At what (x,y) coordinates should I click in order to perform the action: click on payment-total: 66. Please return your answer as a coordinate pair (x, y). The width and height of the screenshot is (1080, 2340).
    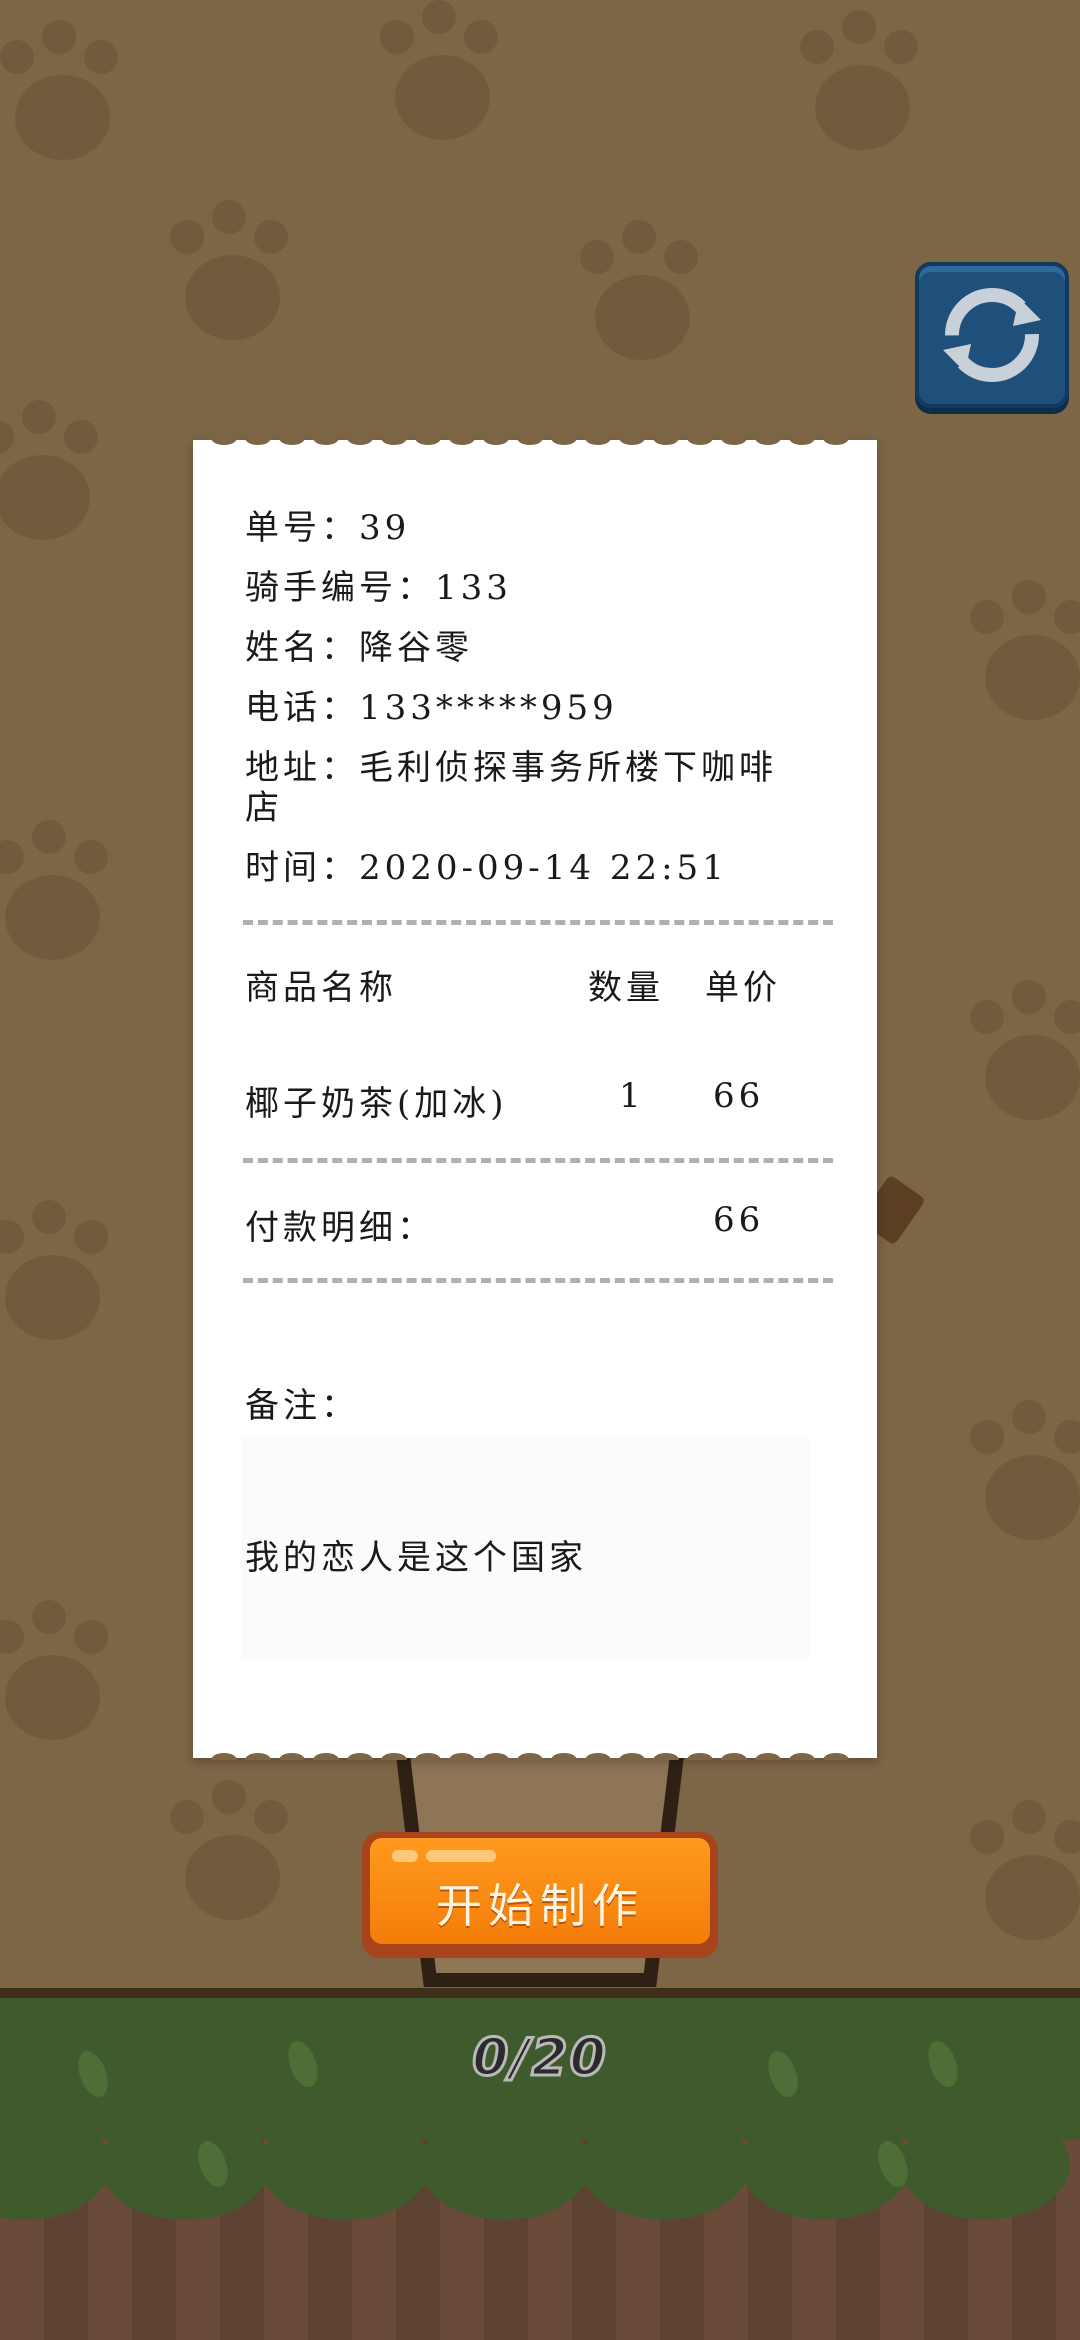
    Looking at the image, I should click on (739, 1220).